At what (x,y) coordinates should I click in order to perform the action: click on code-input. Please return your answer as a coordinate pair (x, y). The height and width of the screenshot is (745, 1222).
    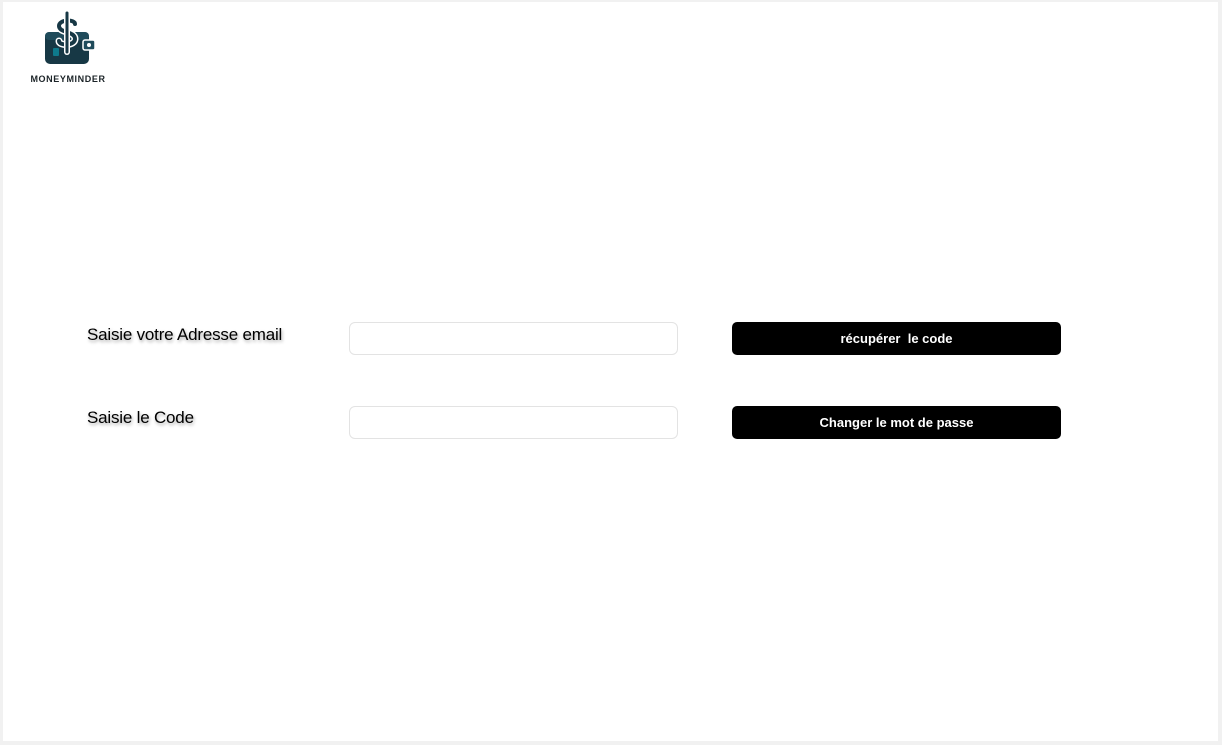
    Looking at the image, I should click on (513, 422).